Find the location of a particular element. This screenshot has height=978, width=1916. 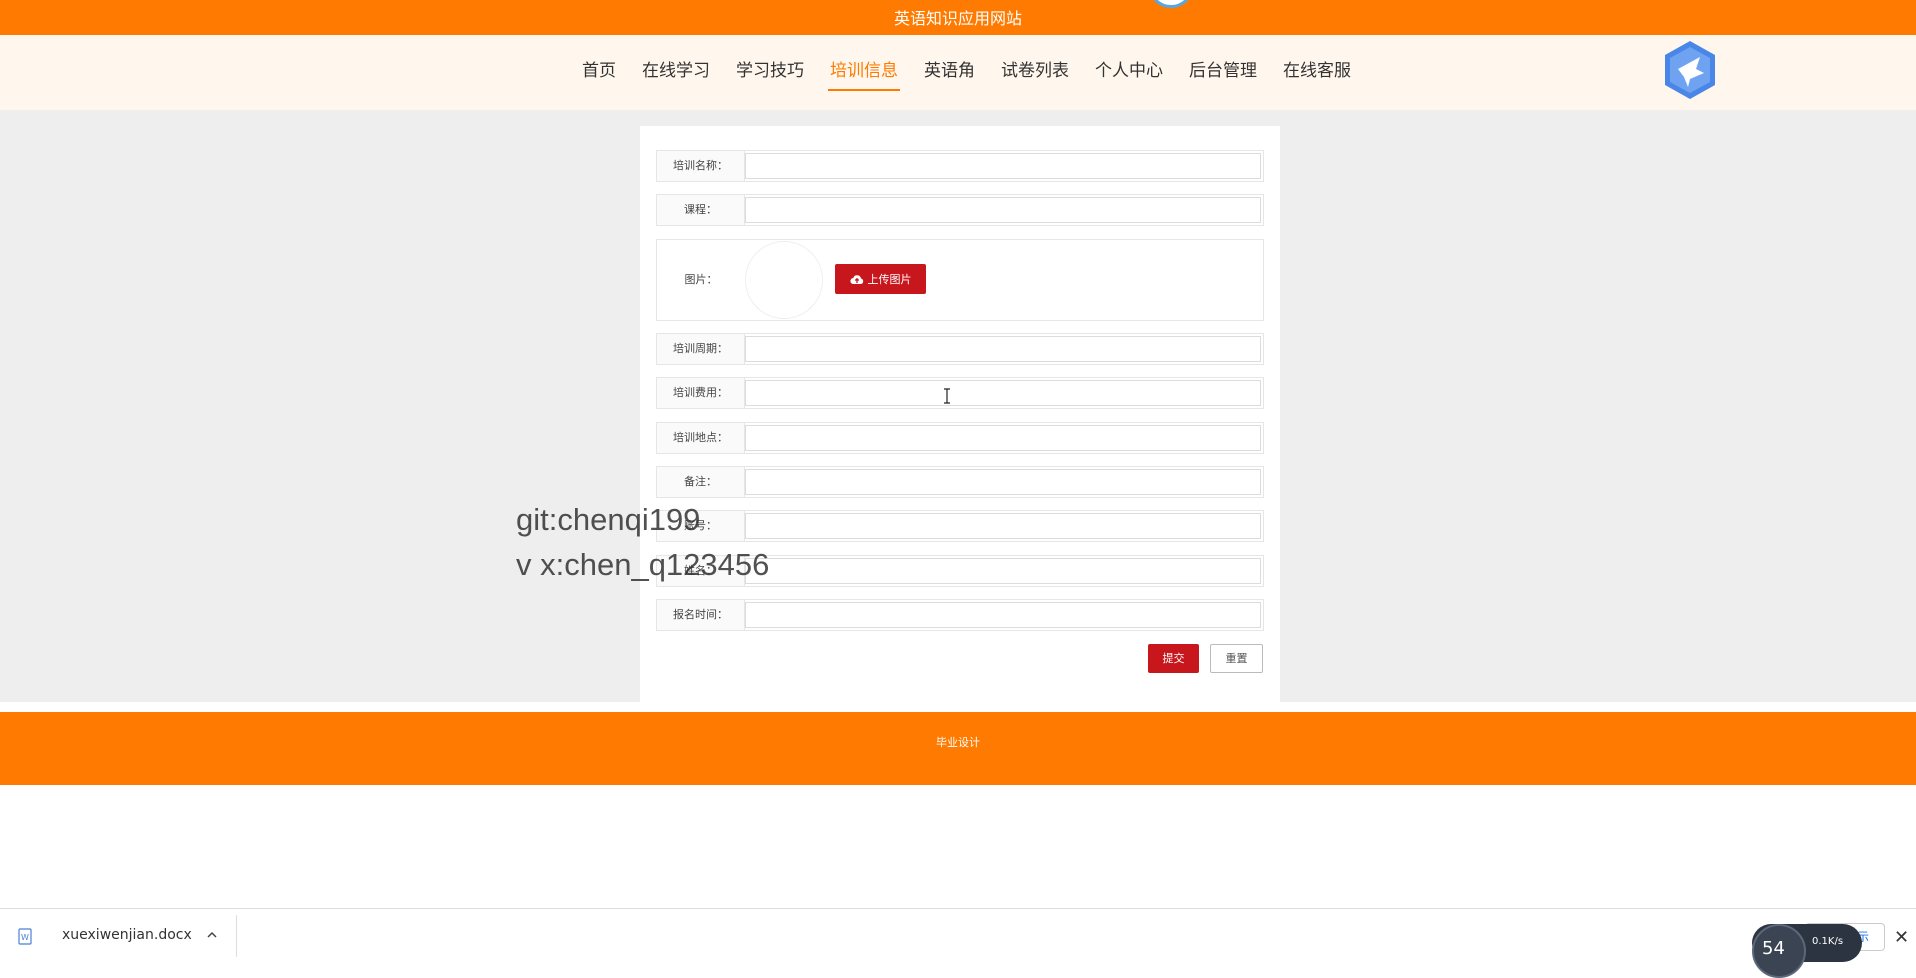

field-label: 图片： is located at coordinates (701, 279).